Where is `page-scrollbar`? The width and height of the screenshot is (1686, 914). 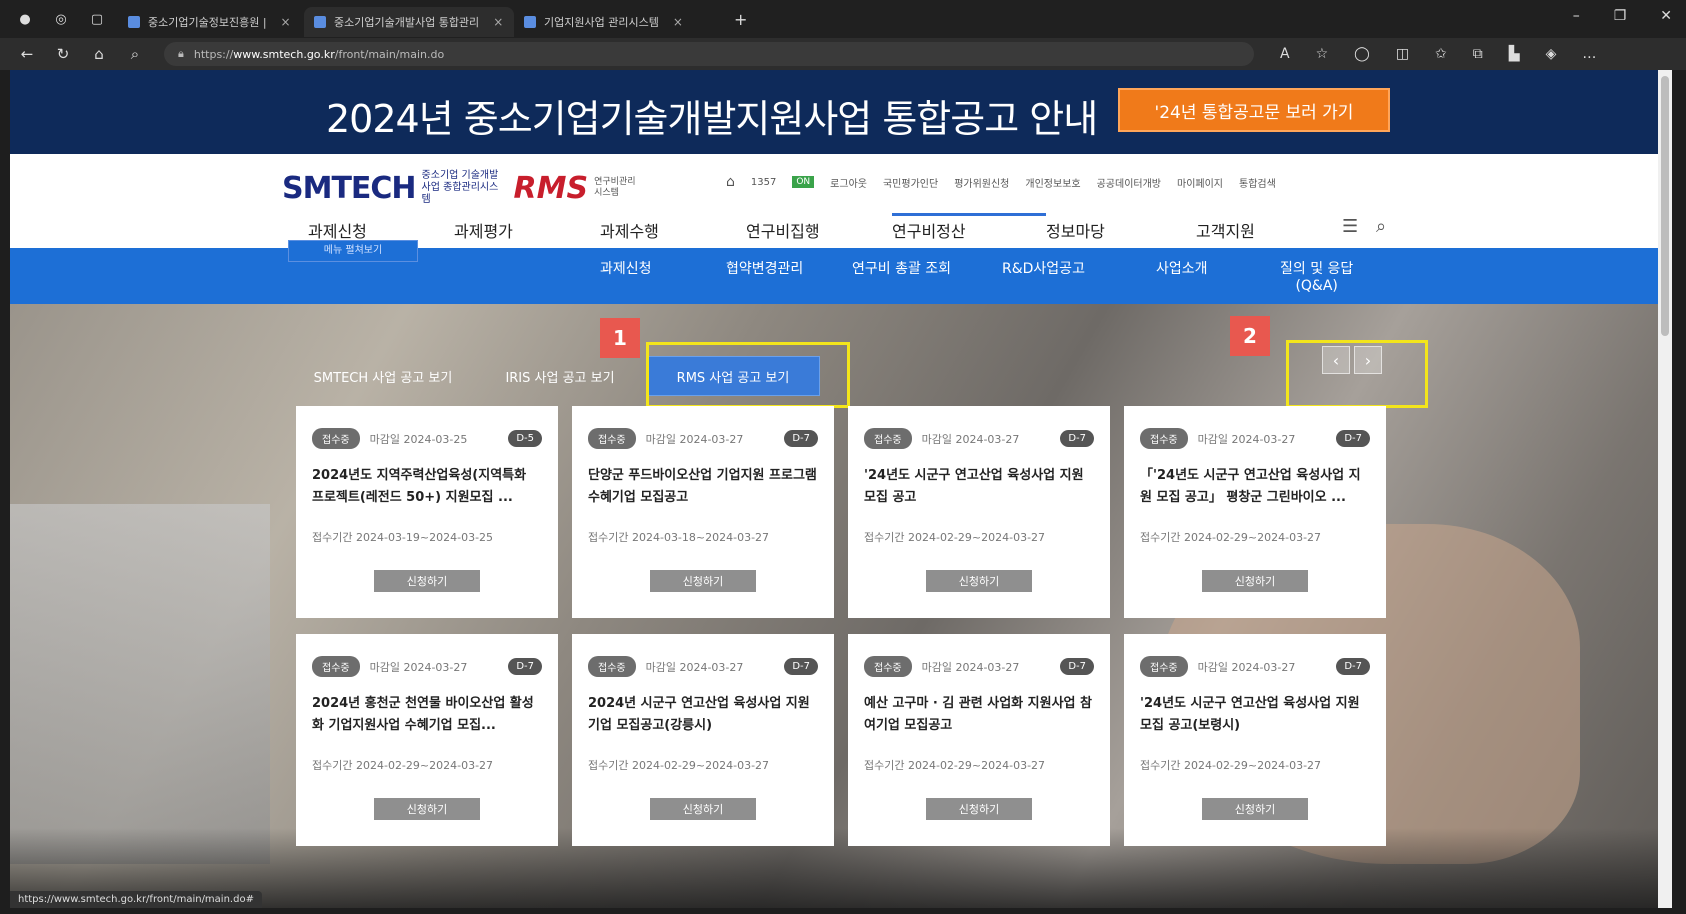 page-scrollbar is located at coordinates (1665, 489).